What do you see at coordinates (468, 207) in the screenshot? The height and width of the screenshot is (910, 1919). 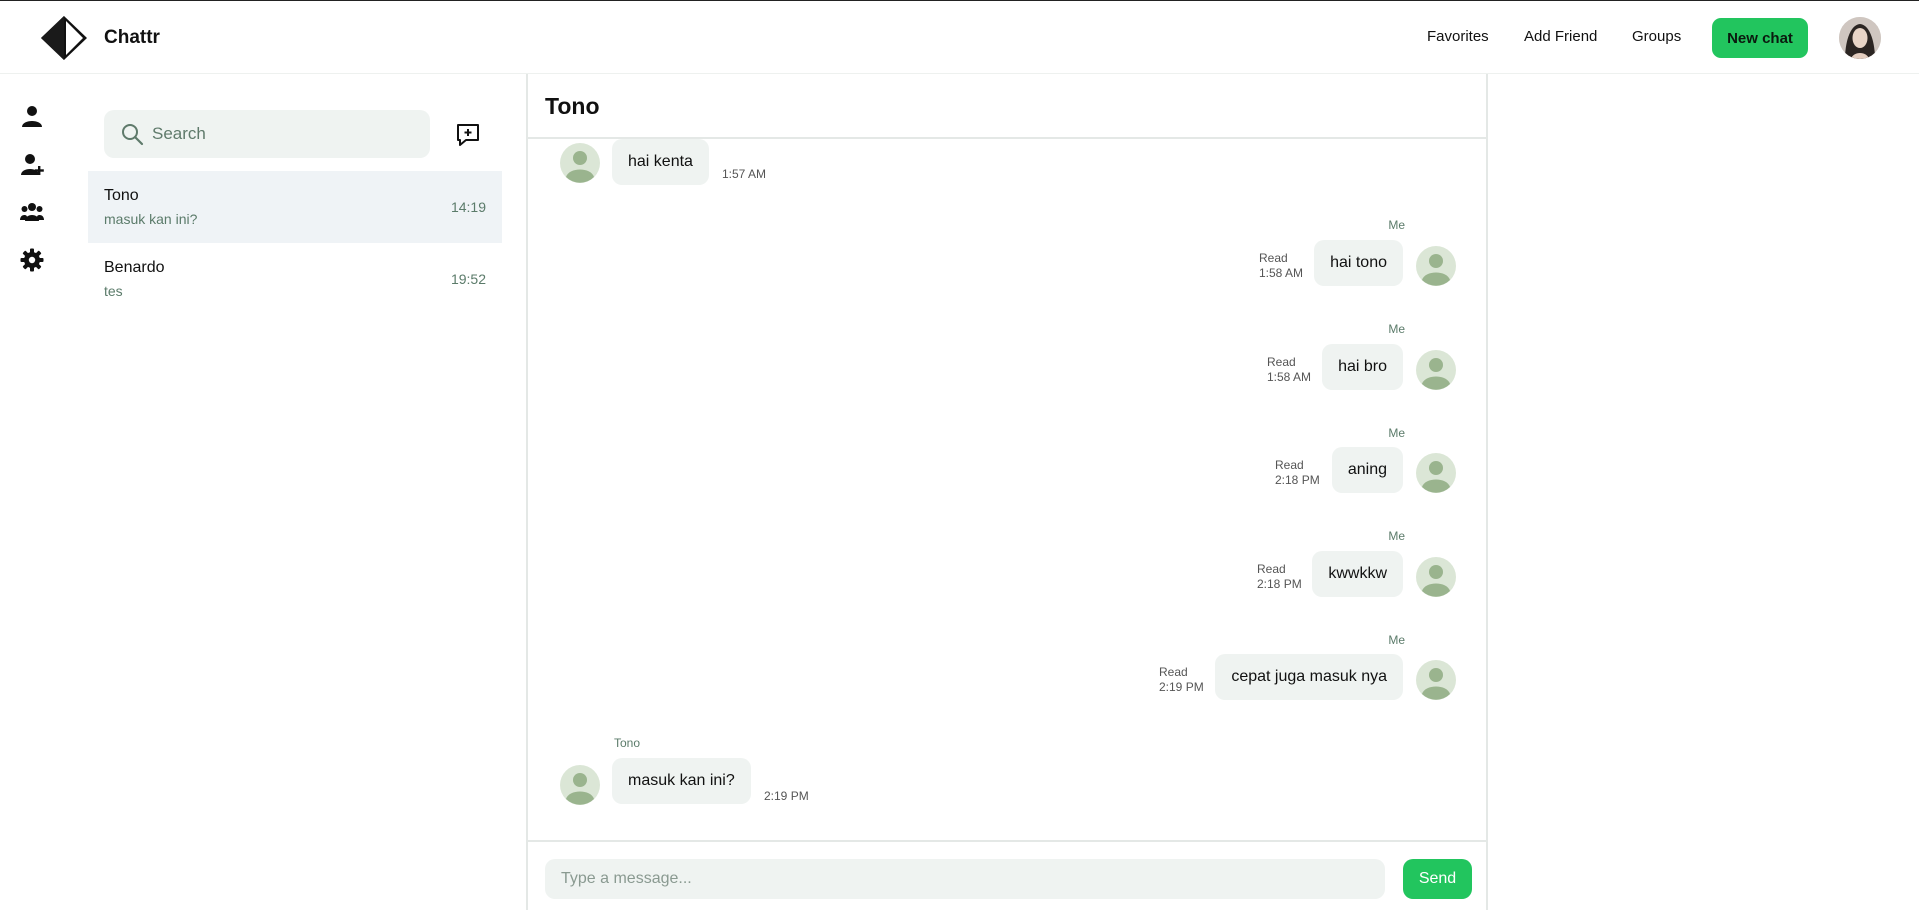 I see `conversation-time: 14:19` at bounding box center [468, 207].